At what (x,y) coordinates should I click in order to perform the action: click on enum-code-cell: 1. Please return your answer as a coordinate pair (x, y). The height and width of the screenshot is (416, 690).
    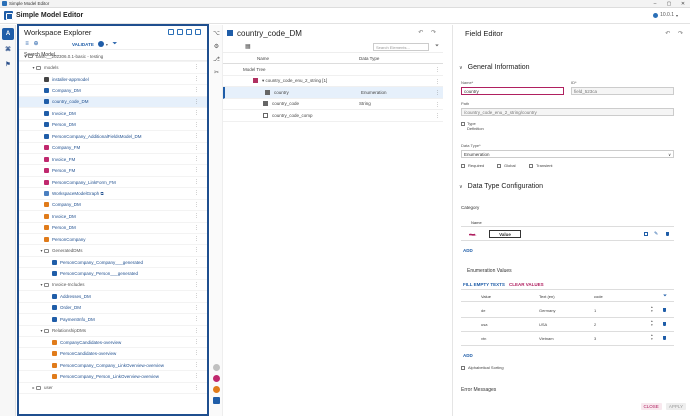
    Looking at the image, I should click on (595, 310).